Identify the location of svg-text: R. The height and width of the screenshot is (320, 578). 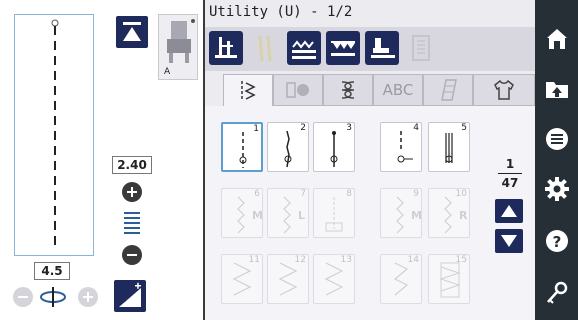
(463, 215).